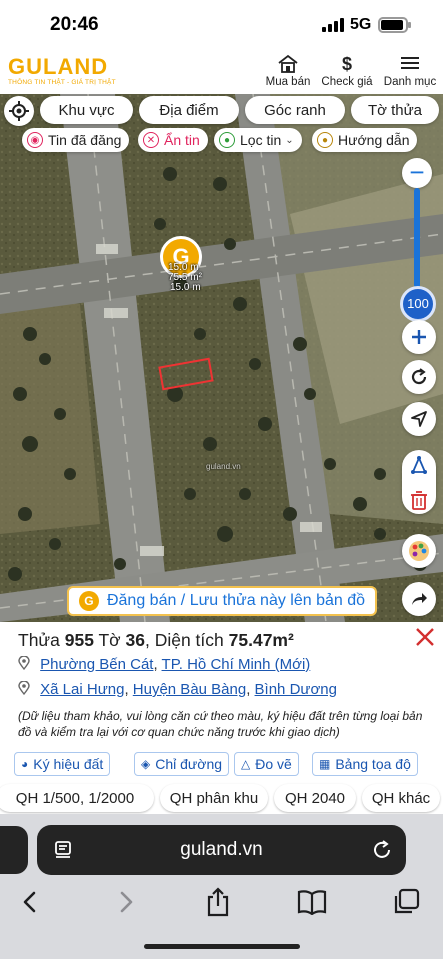 This screenshot has height=959, width=443. Describe the element at coordinates (41, 640) in the screenshot. I see `title-prefix: Thửa` at that location.